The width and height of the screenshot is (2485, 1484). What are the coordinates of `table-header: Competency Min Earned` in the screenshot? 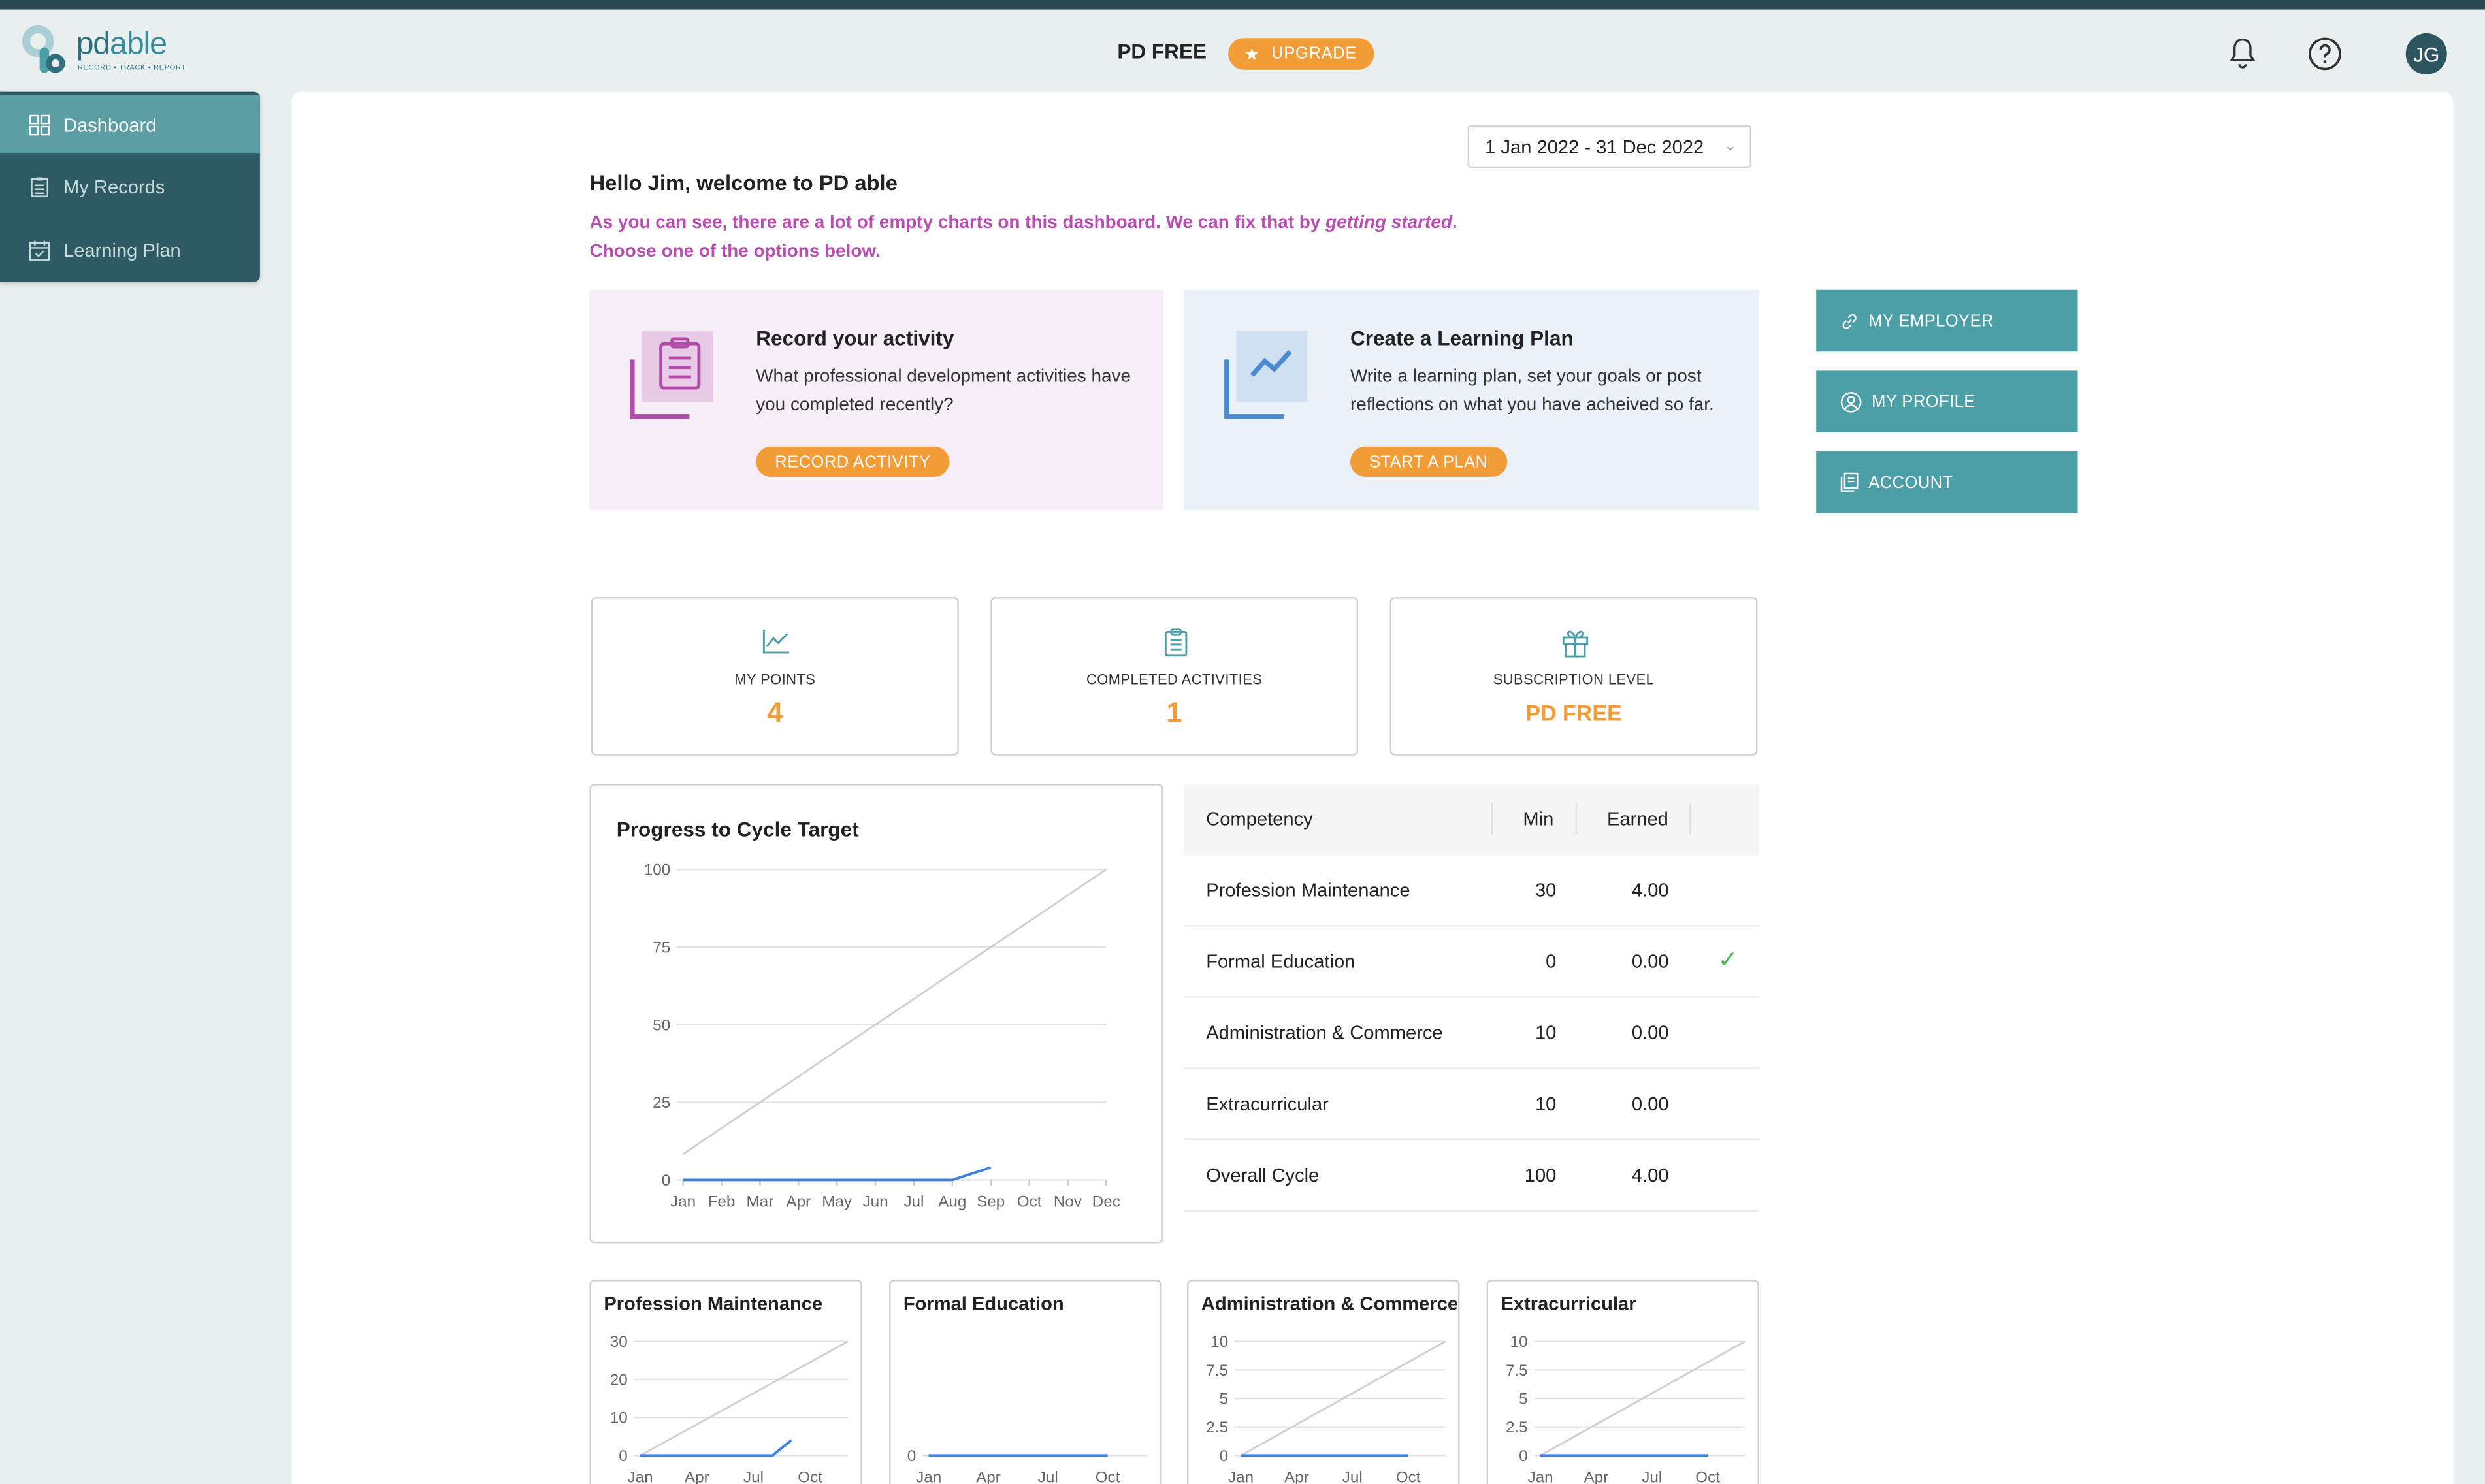 It's located at (1471, 820).